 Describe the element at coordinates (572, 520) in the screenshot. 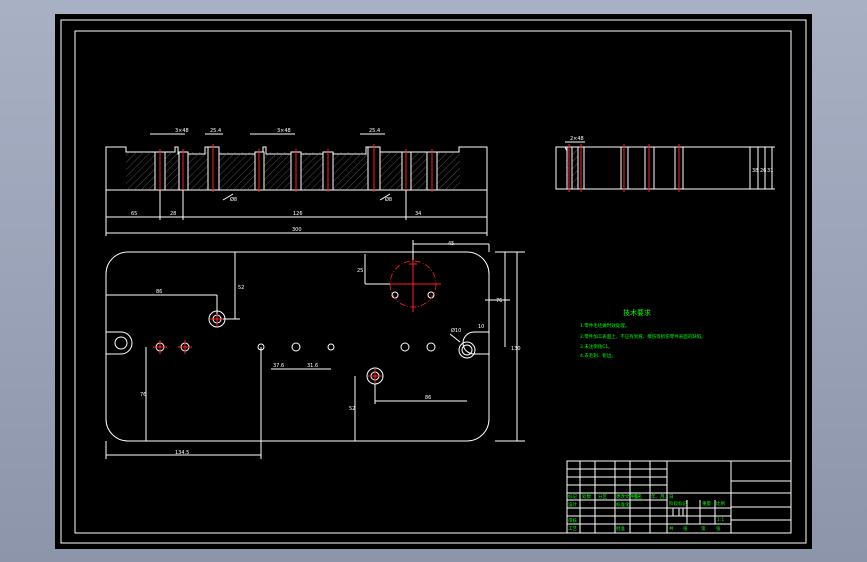

I see `tb-check: 审核` at that location.